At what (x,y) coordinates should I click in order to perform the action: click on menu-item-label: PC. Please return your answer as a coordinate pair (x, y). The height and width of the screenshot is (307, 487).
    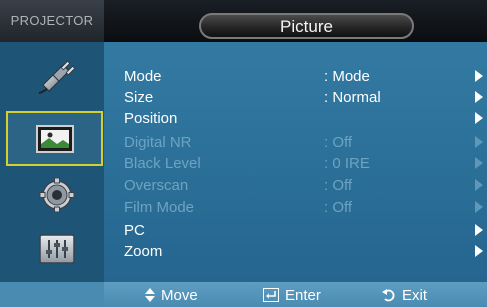
    Looking at the image, I should click on (134, 230).